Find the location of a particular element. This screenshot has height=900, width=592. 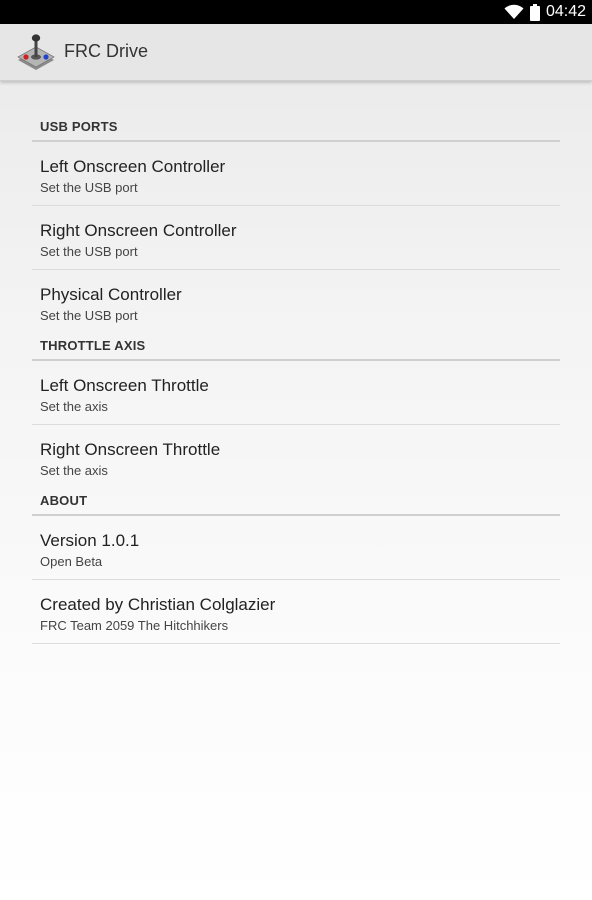

battery-icon is located at coordinates (534, 12).